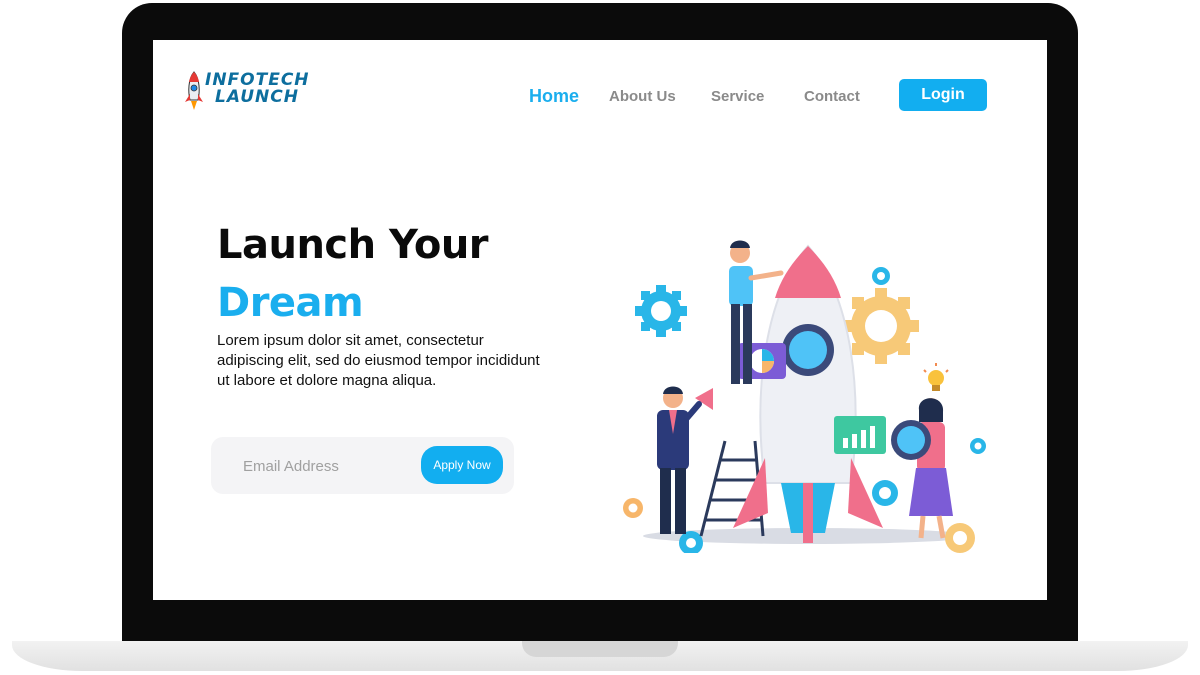 The height and width of the screenshot is (675, 1200). I want to click on brand-logo: INFOTECH LAUNCH, so click(253, 92).